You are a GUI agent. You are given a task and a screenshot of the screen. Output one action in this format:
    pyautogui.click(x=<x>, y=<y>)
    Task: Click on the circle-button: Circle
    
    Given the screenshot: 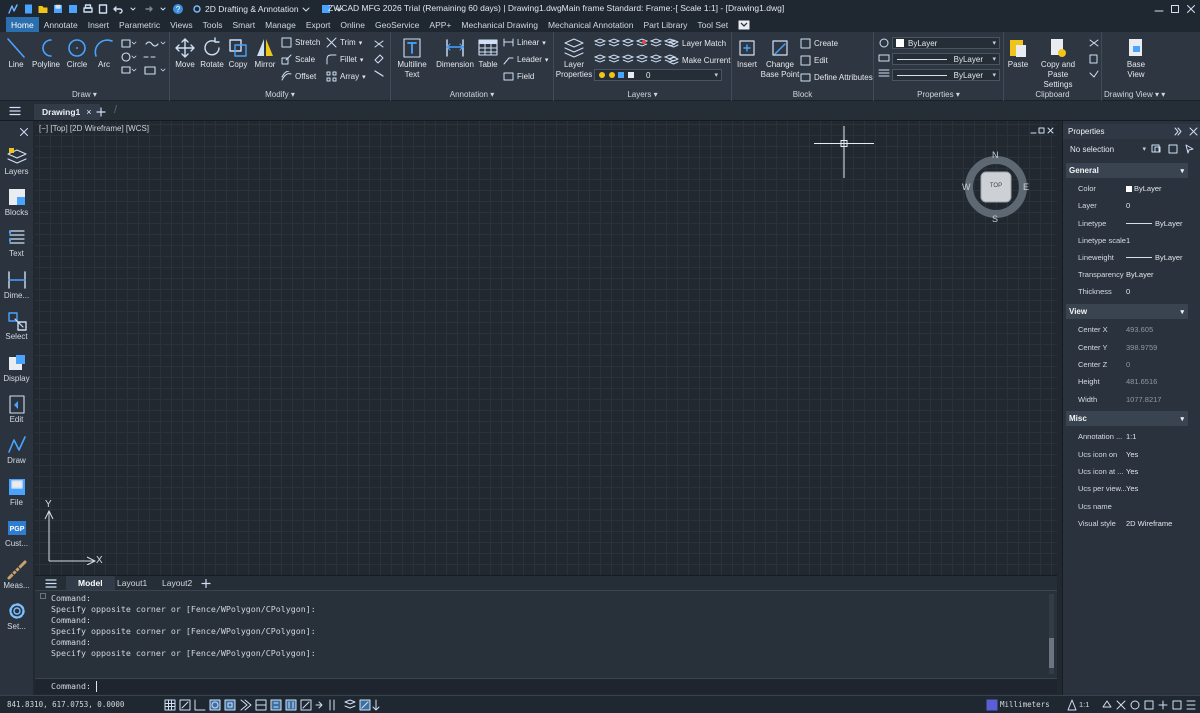 What is the action you would take?
    pyautogui.click(x=77, y=53)
    